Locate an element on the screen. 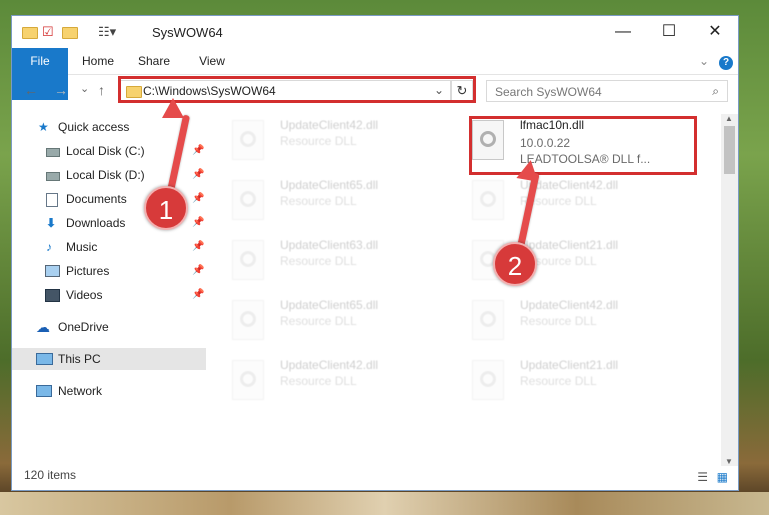  sidebar-item-label: Music is located at coordinates (82, 247).